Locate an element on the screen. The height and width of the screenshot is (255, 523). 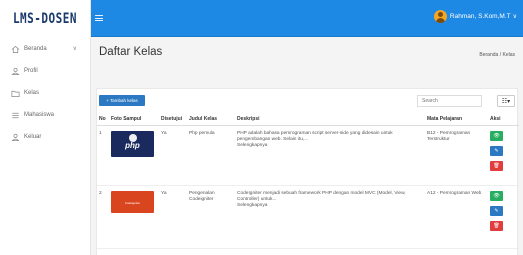
brand-logo: LMS-DOSEN is located at coordinates (45, 18).